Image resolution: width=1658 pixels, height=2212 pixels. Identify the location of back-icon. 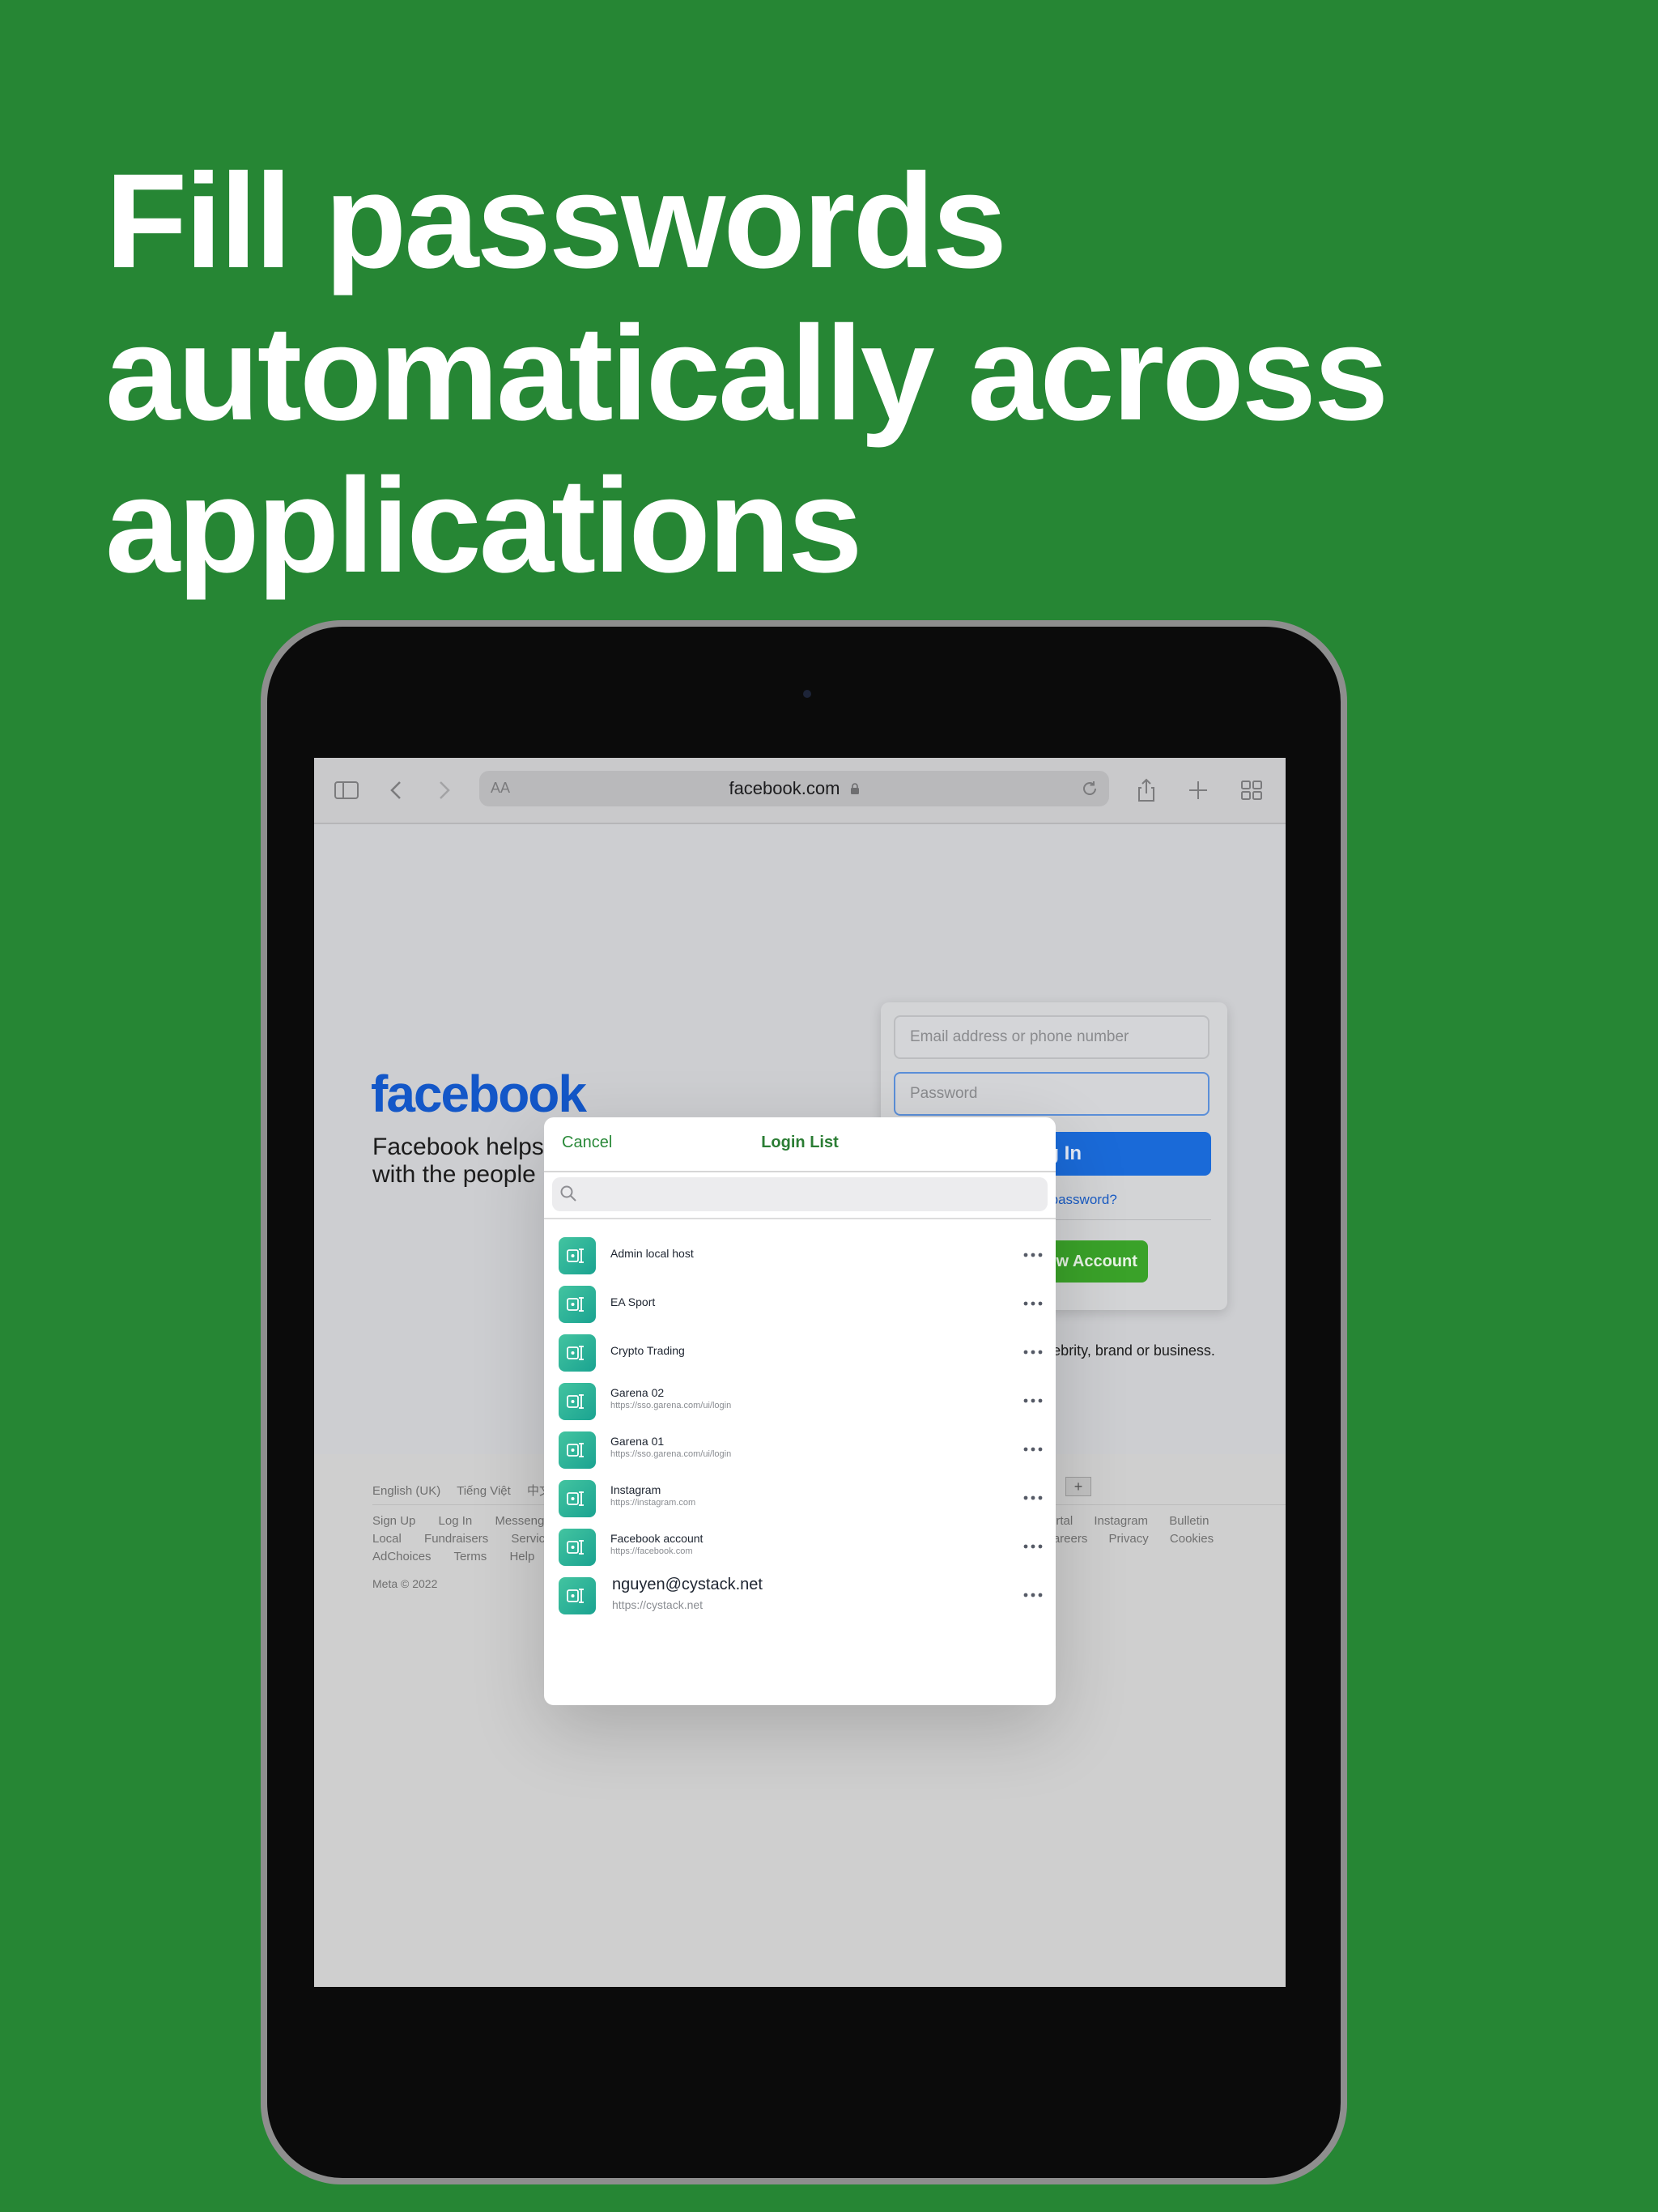
(397, 790).